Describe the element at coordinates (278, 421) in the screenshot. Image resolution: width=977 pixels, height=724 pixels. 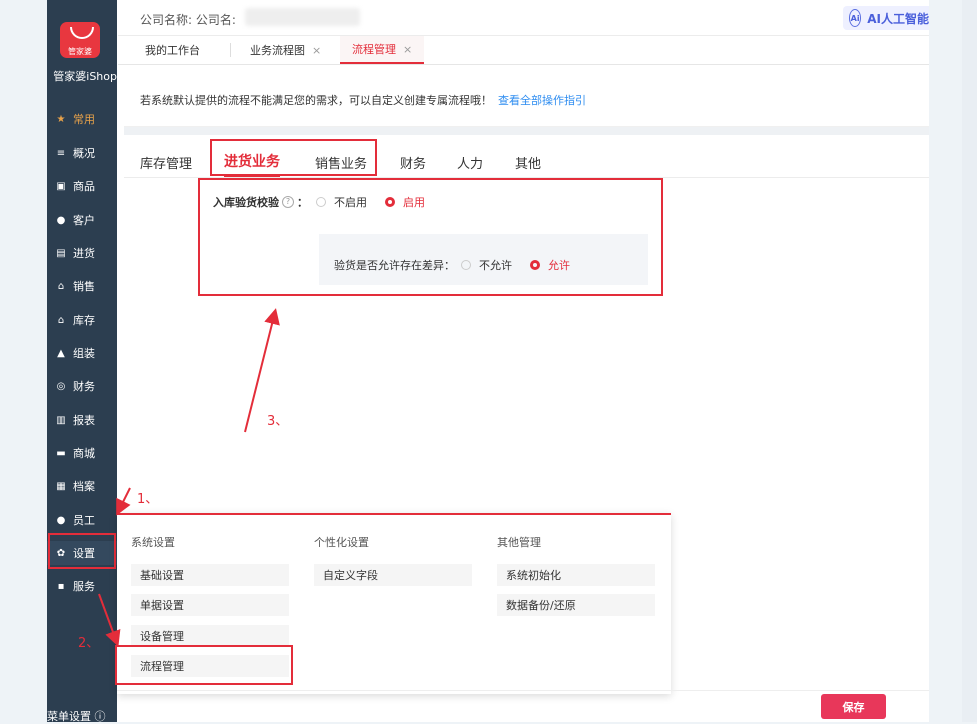
I see `annotation-step-3: 3、` at that location.